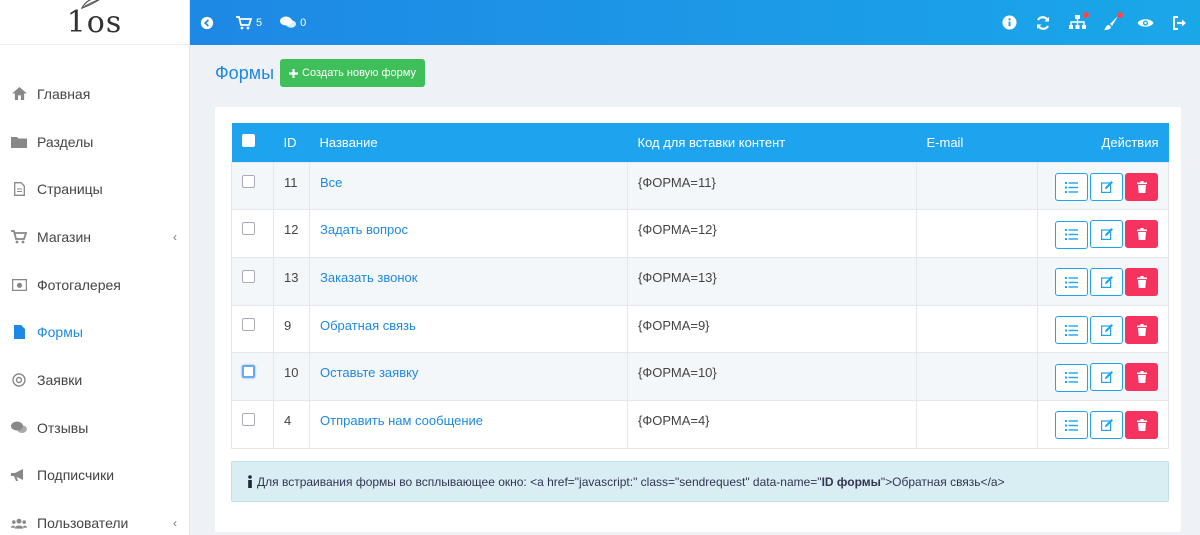  I want to click on sidebar-item-6: Заявки, so click(94, 380).